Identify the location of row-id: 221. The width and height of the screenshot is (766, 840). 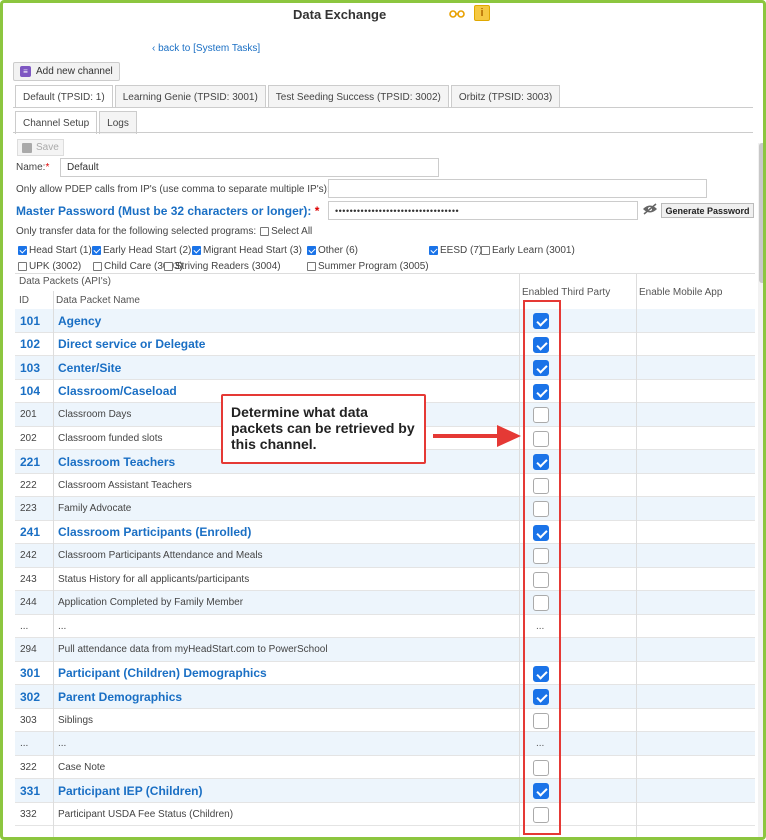
(30, 461).